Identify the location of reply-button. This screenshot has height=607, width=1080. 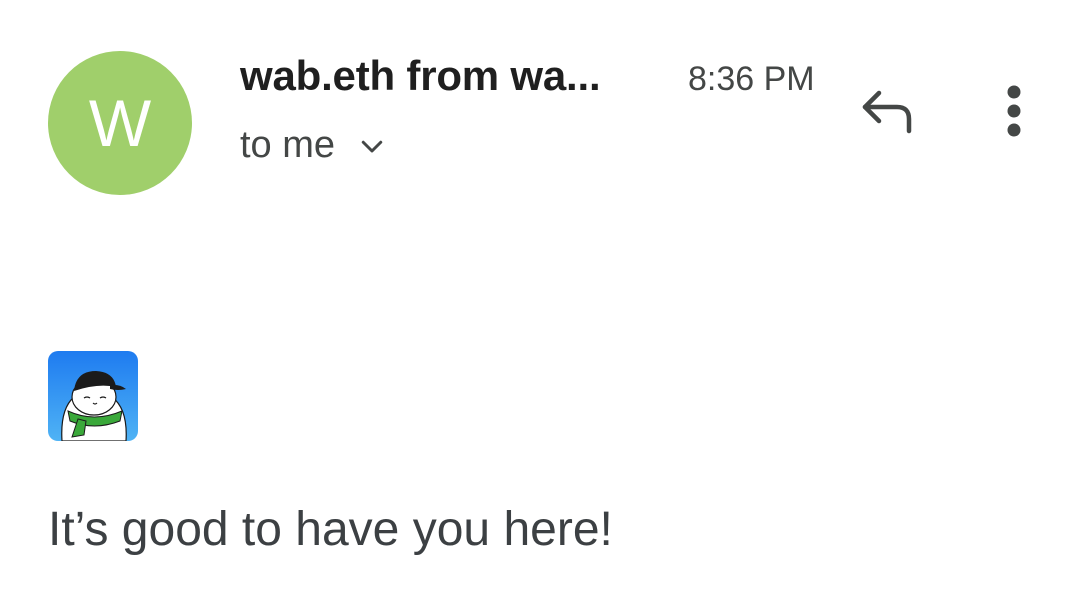
(888, 111).